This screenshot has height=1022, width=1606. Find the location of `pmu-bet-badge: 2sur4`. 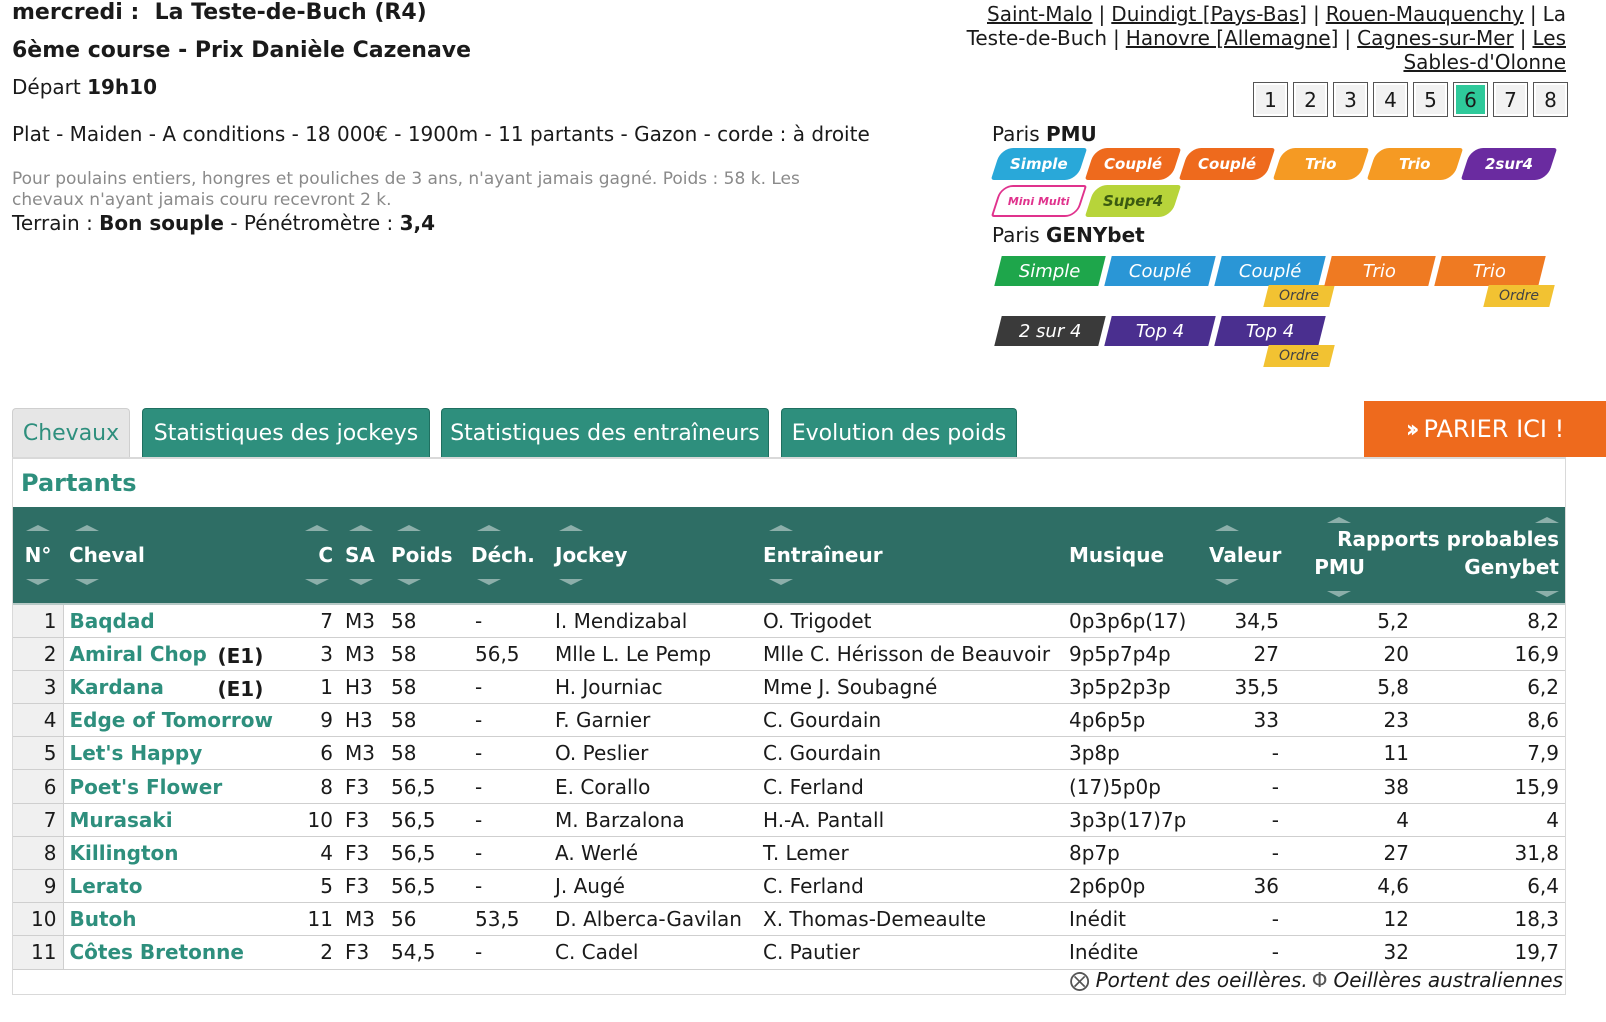

pmu-bet-badge: 2sur4 is located at coordinates (1509, 164).